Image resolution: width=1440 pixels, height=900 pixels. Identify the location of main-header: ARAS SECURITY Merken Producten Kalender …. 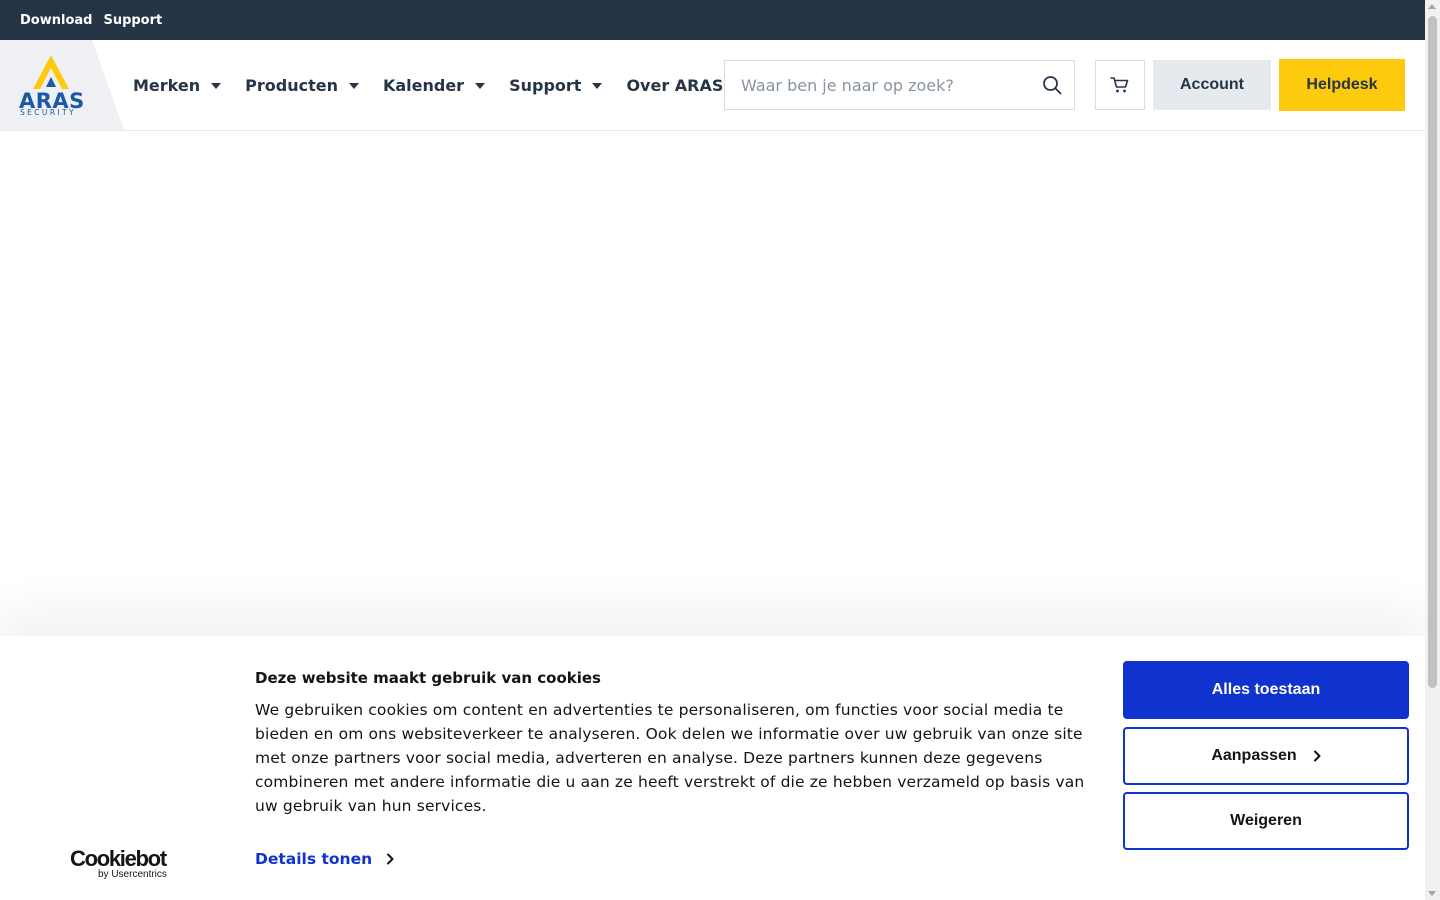
(712, 85).